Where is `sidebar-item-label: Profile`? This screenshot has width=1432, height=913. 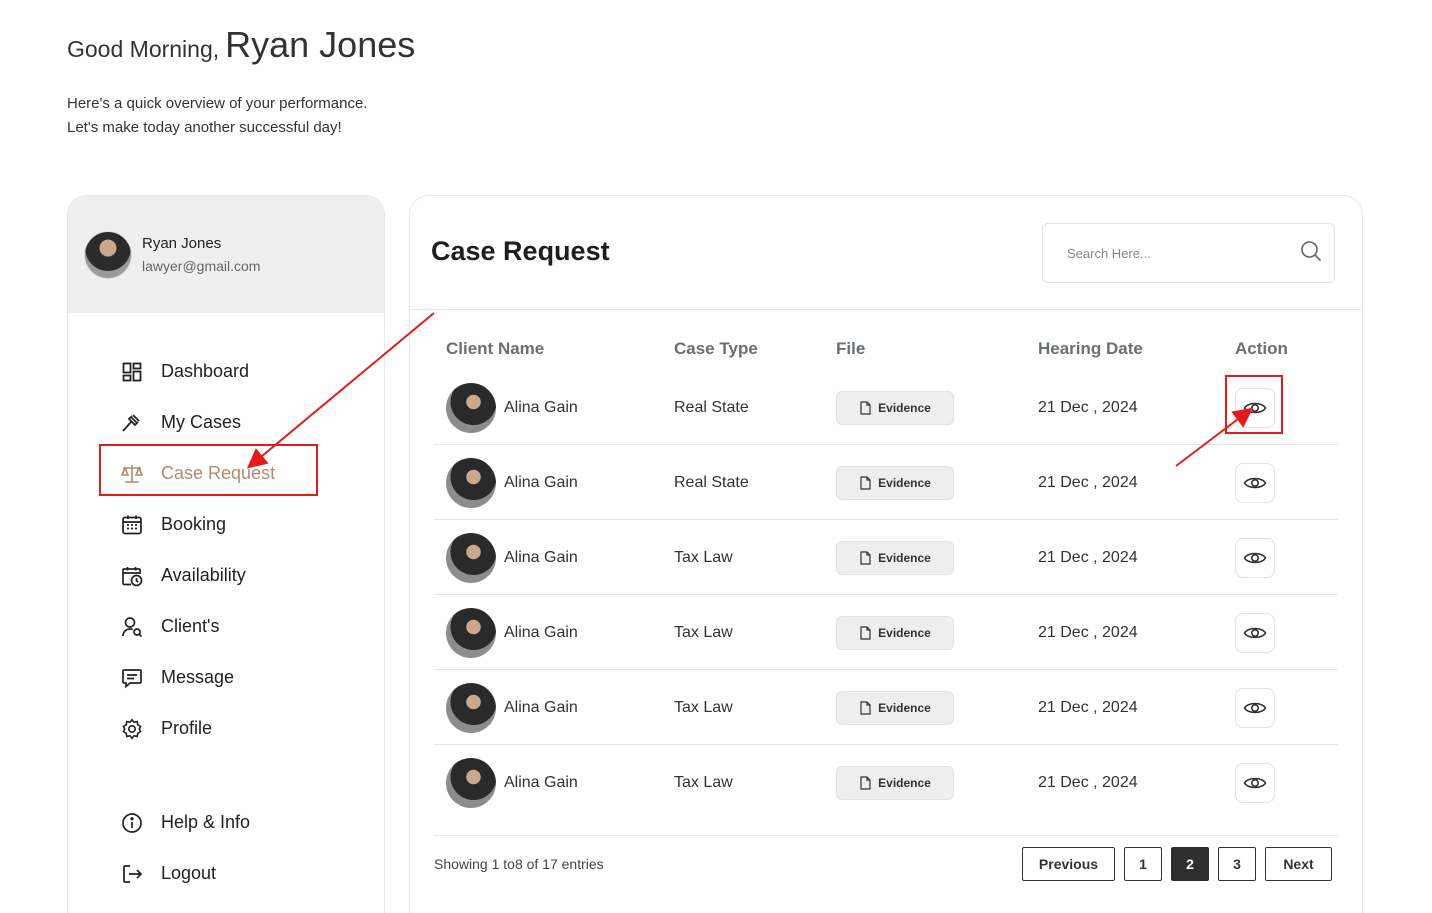 sidebar-item-label: Profile is located at coordinates (187, 728).